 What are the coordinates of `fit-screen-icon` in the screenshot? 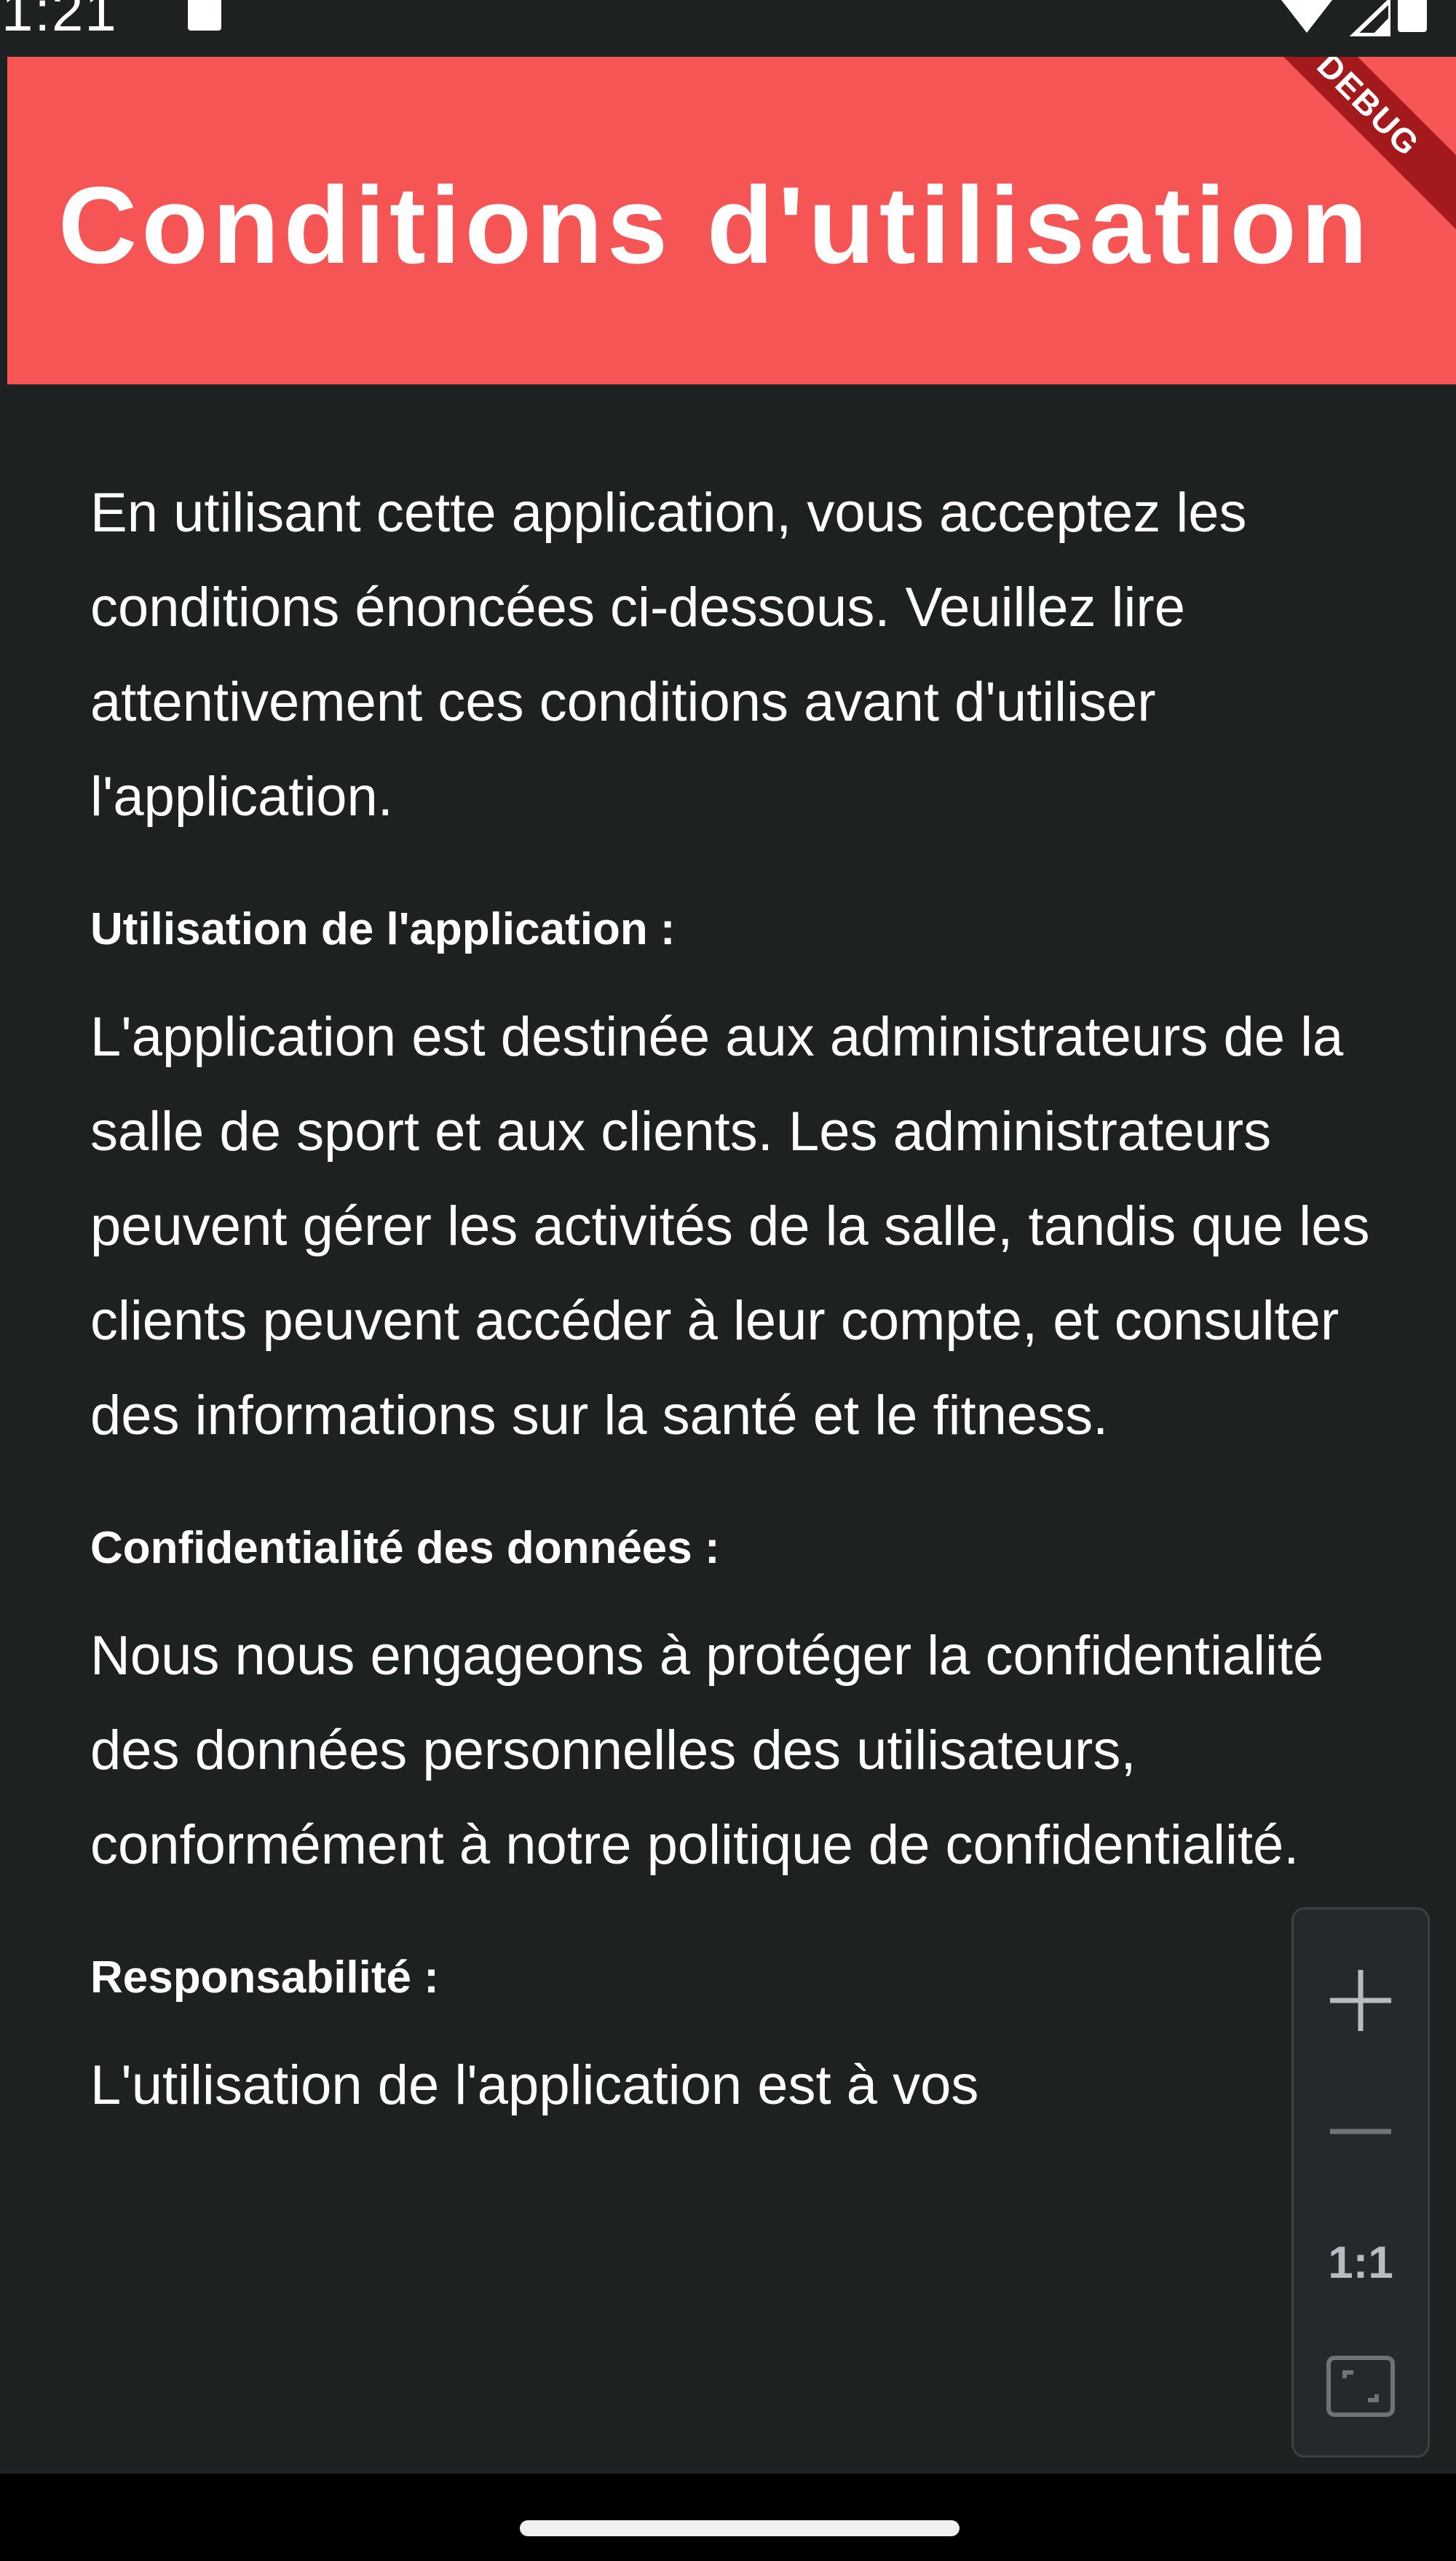 It's located at (1360, 2386).